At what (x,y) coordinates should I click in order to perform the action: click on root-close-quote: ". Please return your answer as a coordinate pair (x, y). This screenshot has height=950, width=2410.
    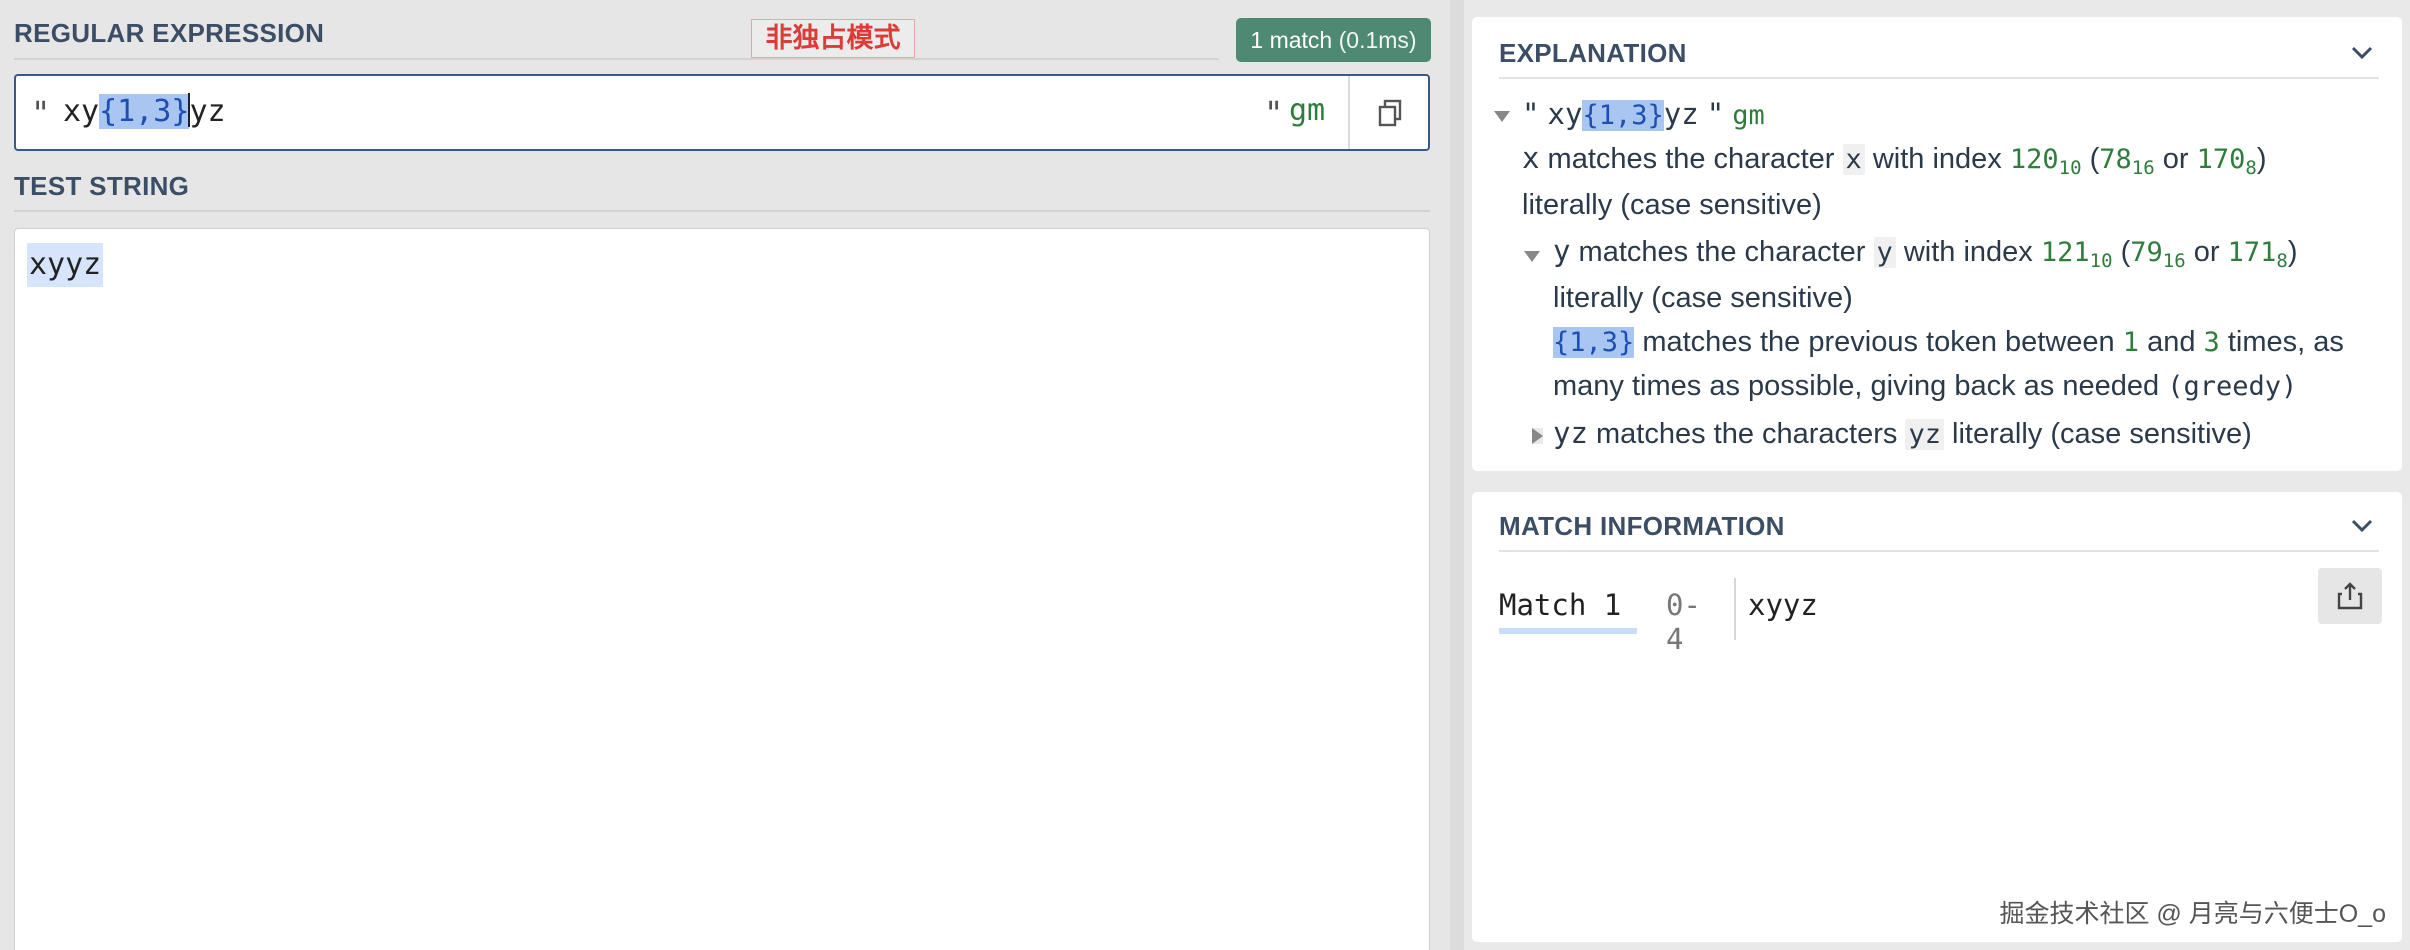
    Looking at the image, I should click on (1715, 114).